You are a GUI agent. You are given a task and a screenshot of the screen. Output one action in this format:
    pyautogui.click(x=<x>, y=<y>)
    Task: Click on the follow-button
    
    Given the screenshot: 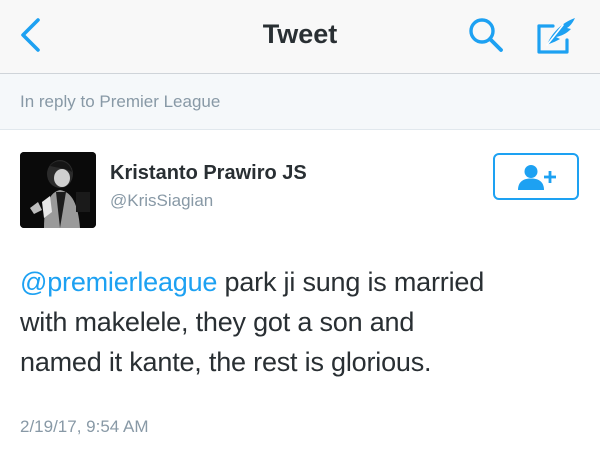 What is the action you would take?
    pyautogui.click(x=536, y=176)
    